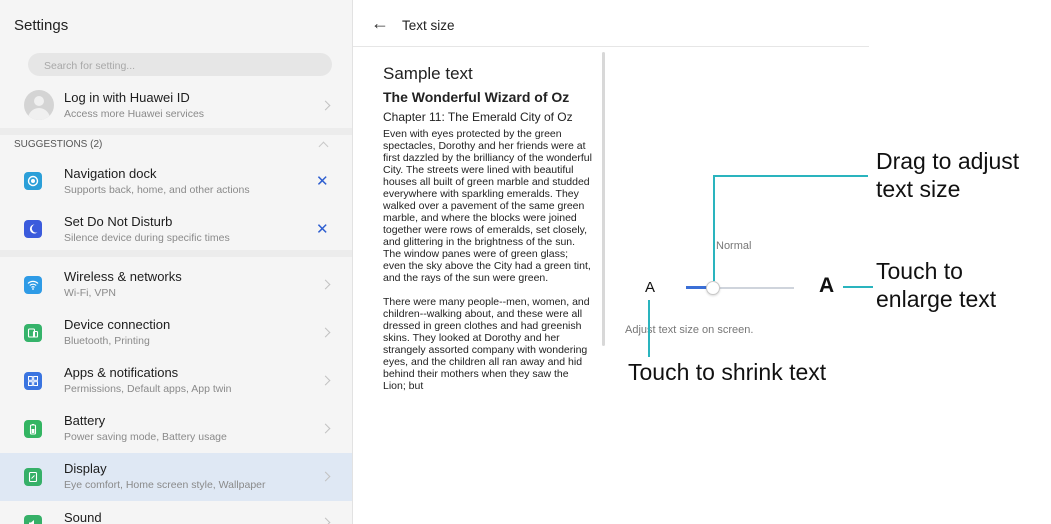 The width and height of the screenshot is (1051, 524). Describe the element at coordinates (603, 199) in the screenshot. I see `scrollbar` at that location.